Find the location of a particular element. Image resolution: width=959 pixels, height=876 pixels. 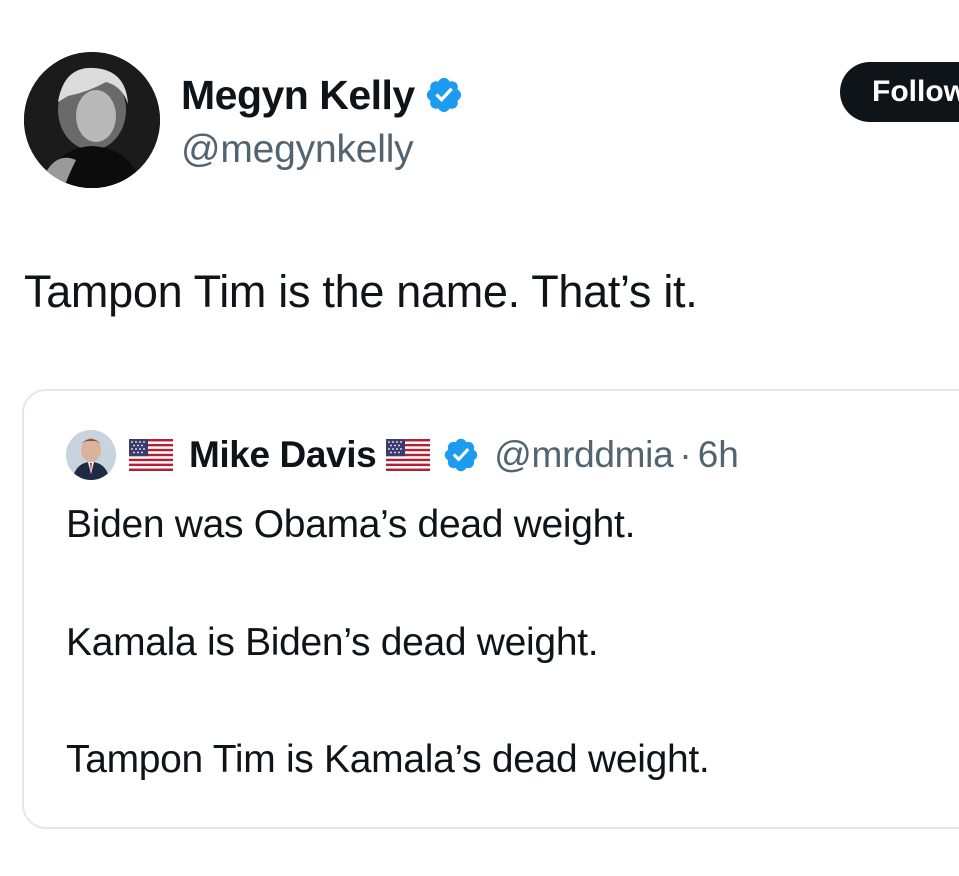

quoted-author-name: Mike Davis is located at coordinates (283, 455).